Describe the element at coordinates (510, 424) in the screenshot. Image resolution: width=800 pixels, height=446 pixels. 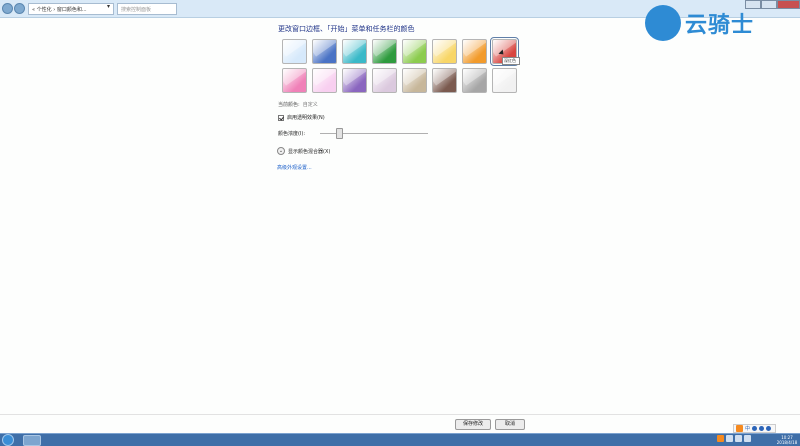
I see `cancel-button: 取消` at that location.